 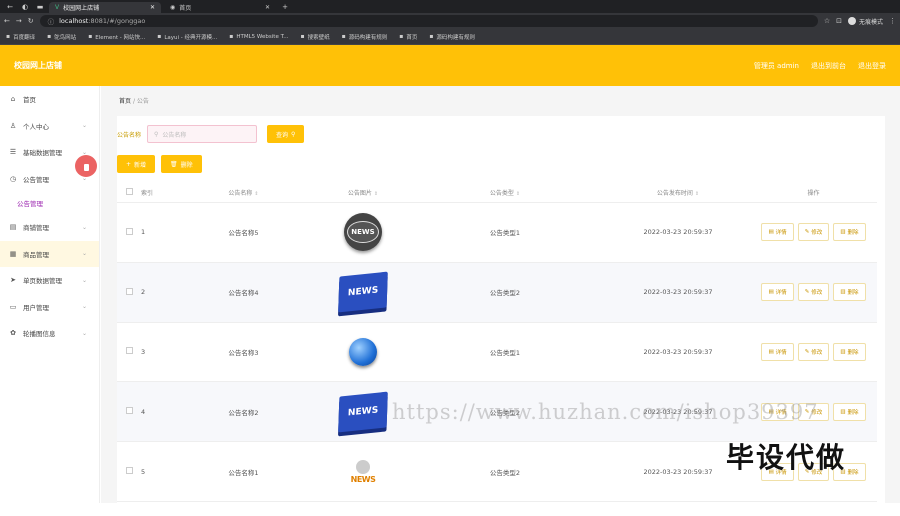 What do you see at coordinates (827, 21) in the screenshot?
I see `star-icon: ☆` at bounding box center [827, 21].